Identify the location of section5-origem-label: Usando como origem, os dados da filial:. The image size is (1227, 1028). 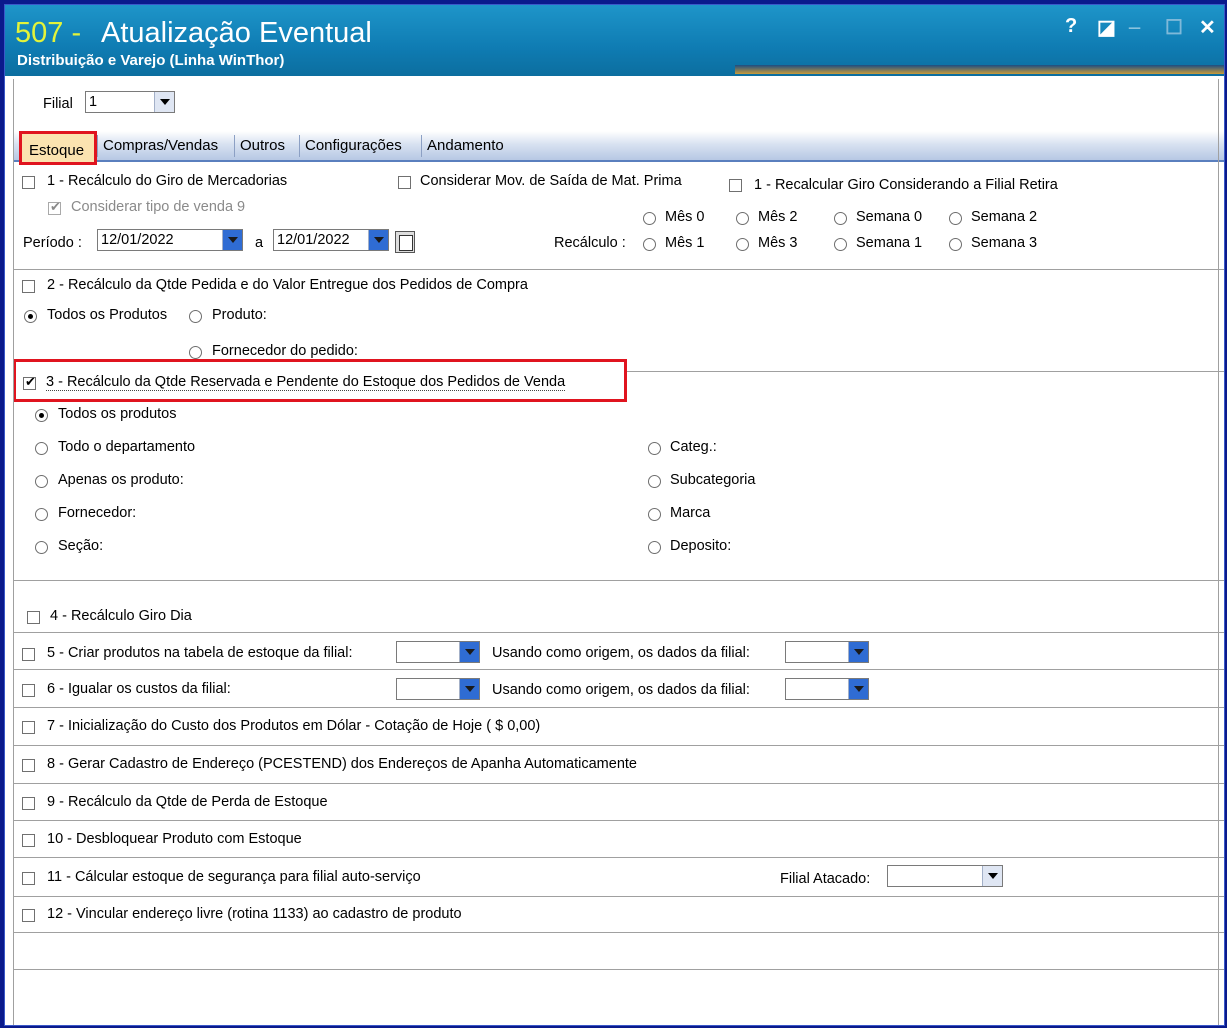
(621, 653).